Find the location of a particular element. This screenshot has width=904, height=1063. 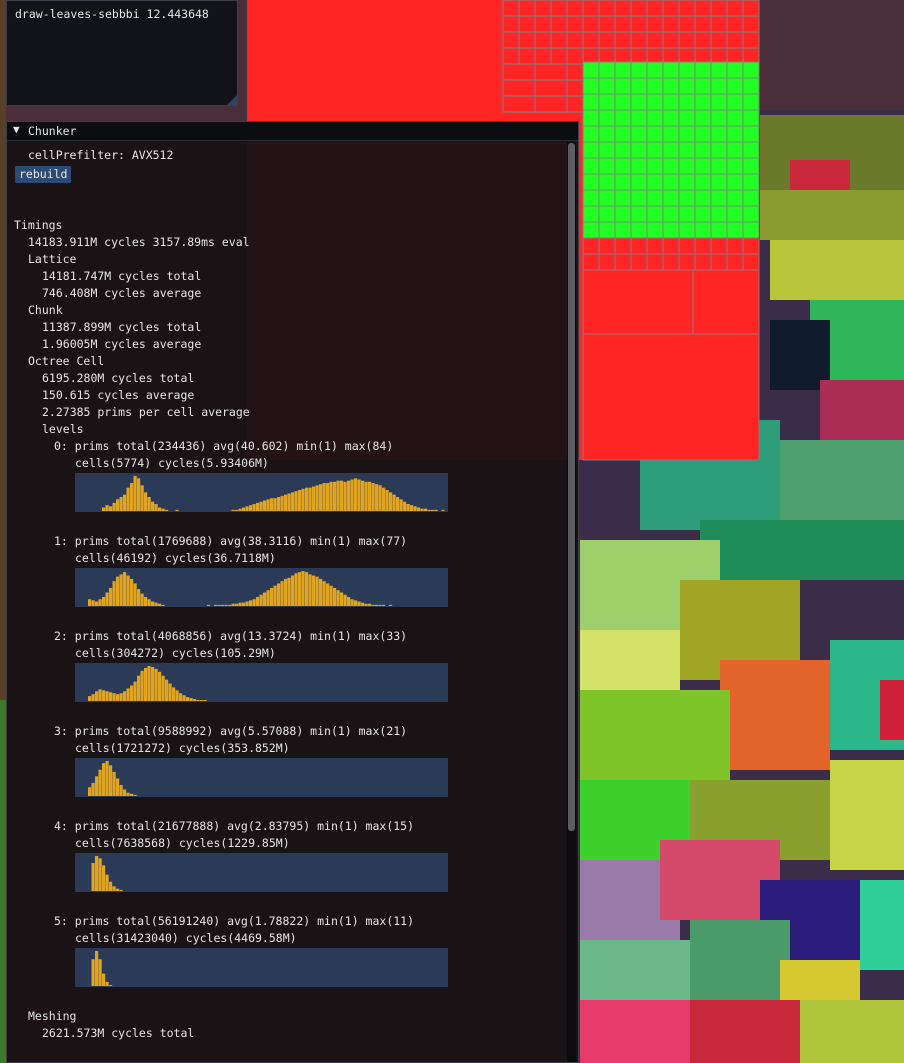

rebuild-button: rebuild is located at coordinates (43, 174).